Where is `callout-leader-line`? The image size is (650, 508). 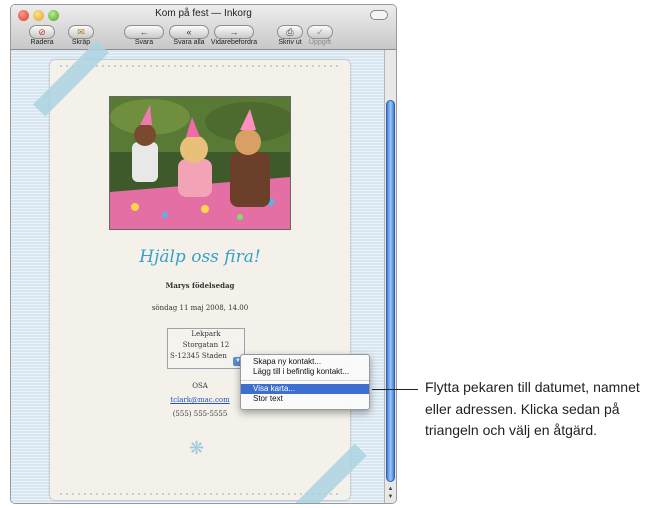 callout-leader-line is located at coordinates (395, 389).